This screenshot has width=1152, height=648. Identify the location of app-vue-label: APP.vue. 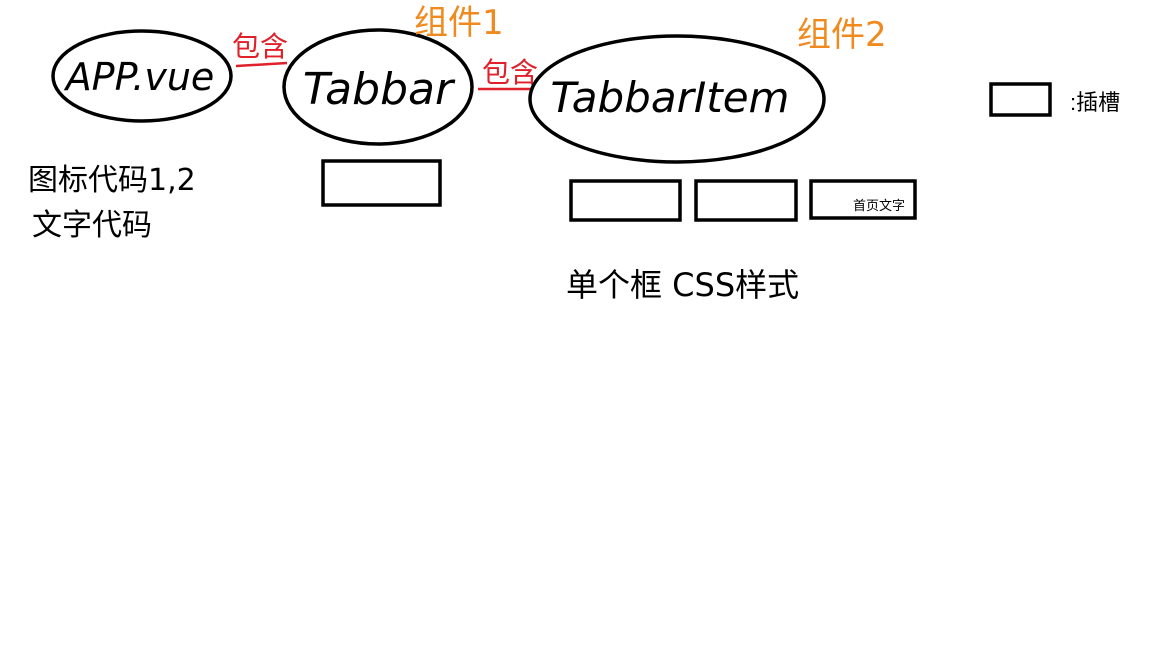
(139, 77).